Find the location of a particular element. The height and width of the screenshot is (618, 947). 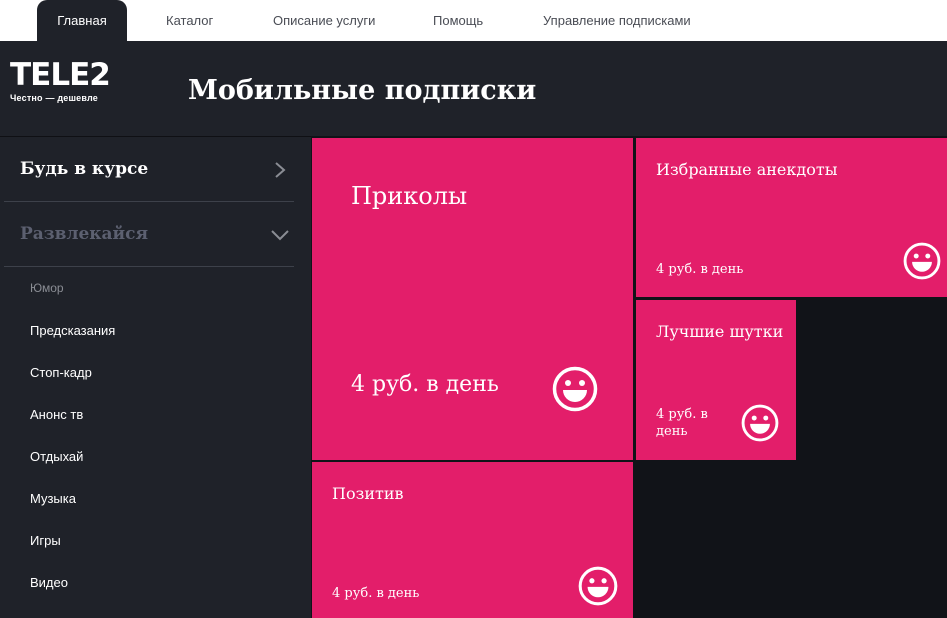

tele2-logo: TELE2 Честно — дешевле is located at coordinates (60, 88).